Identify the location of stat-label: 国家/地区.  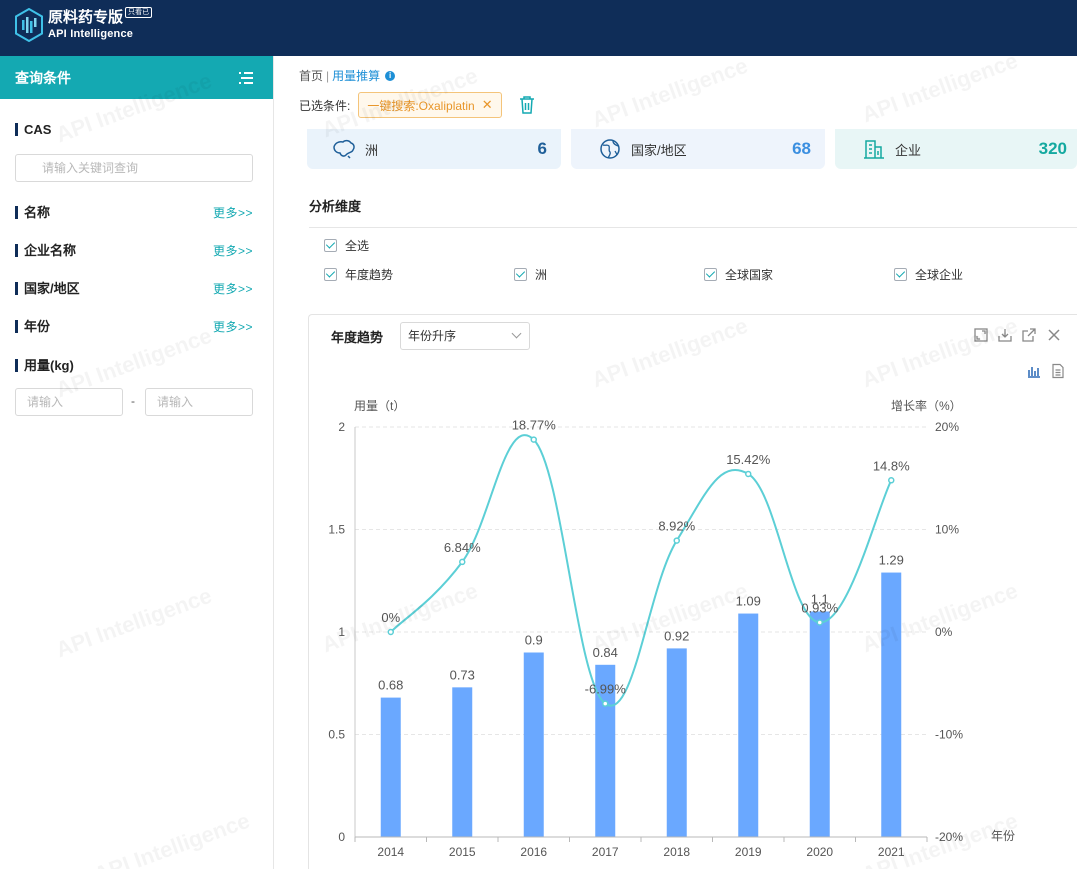
(659, 150).